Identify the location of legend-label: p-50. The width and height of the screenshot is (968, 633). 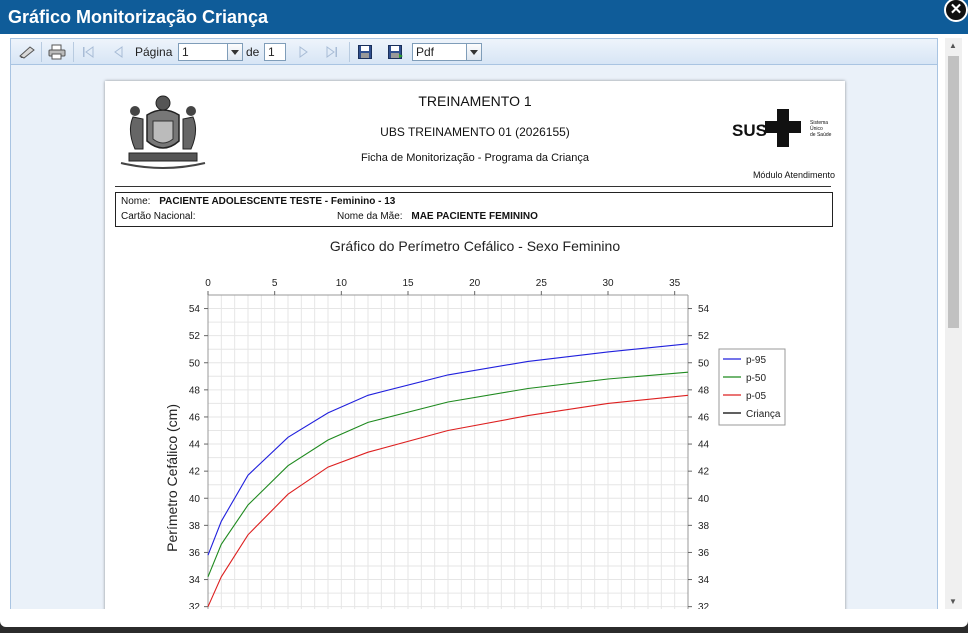
(756, 378).